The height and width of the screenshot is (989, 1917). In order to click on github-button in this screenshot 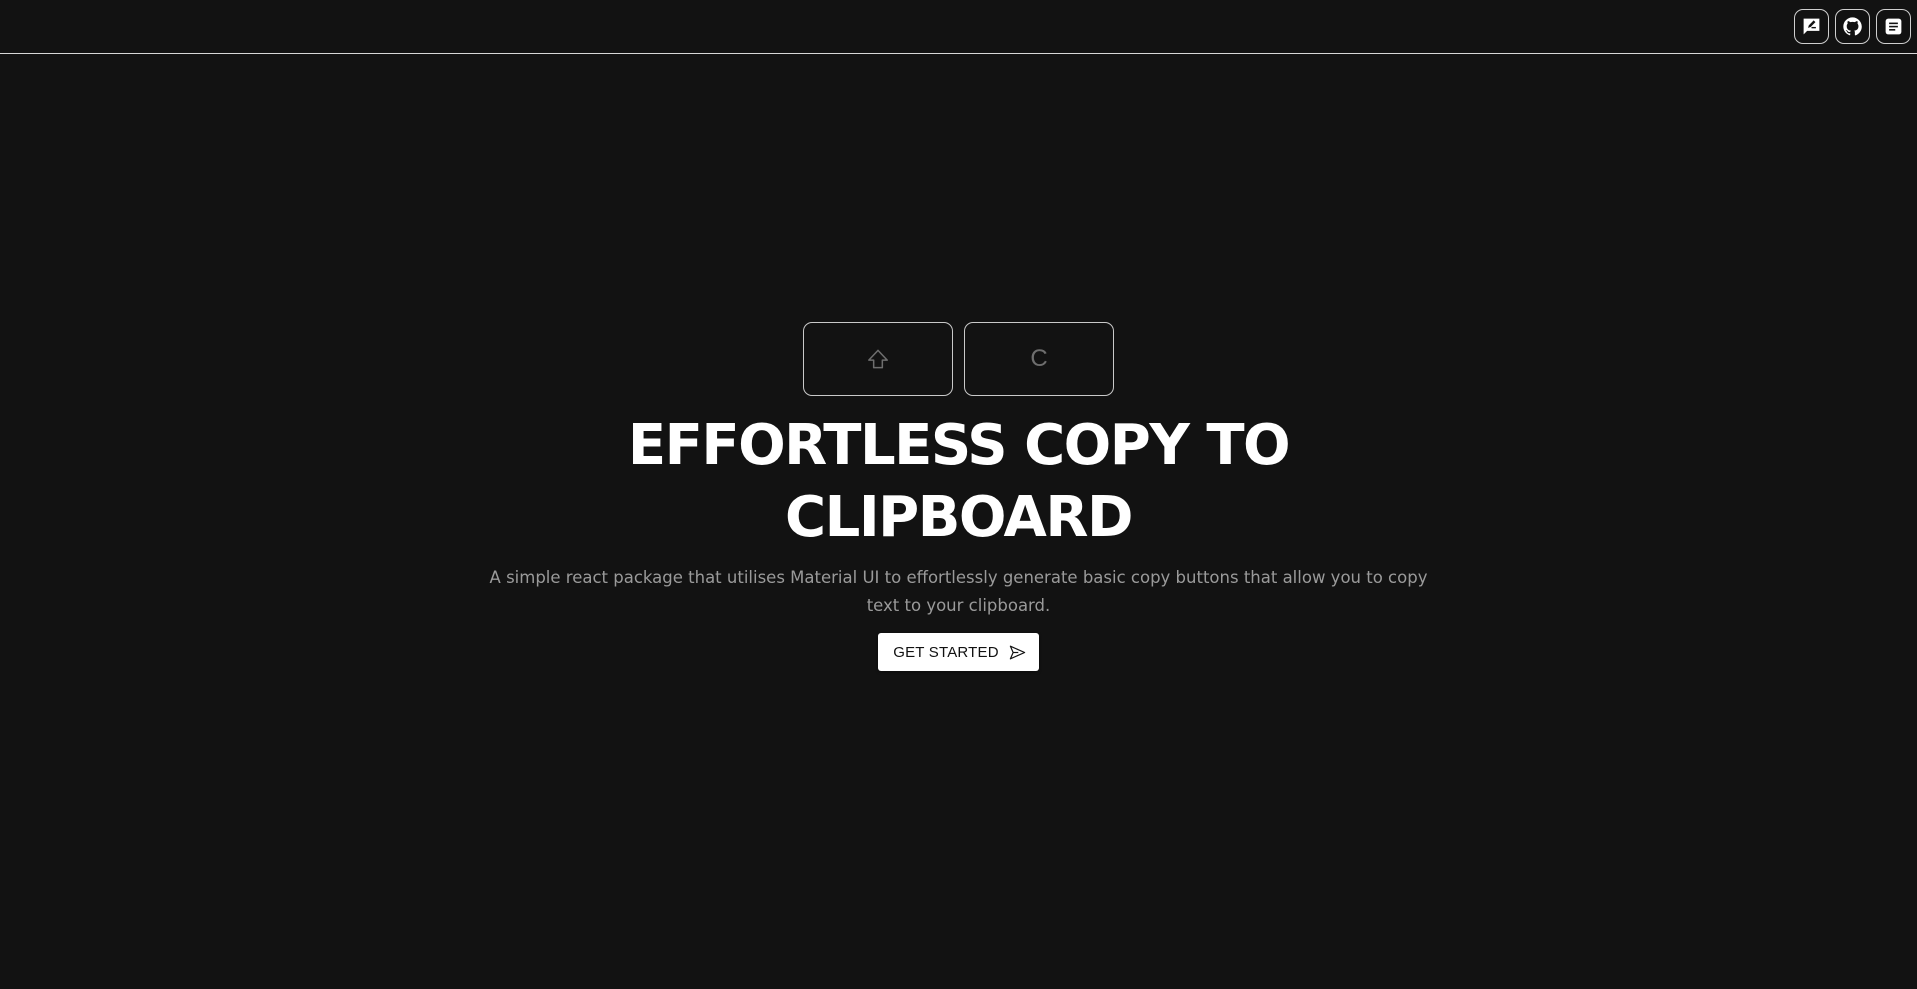, I will do `click(1852, 26)`.